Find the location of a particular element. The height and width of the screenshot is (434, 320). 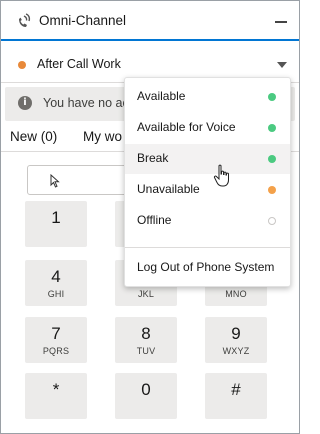

keypad-digit: 0 is located at coordinates (146, 389).